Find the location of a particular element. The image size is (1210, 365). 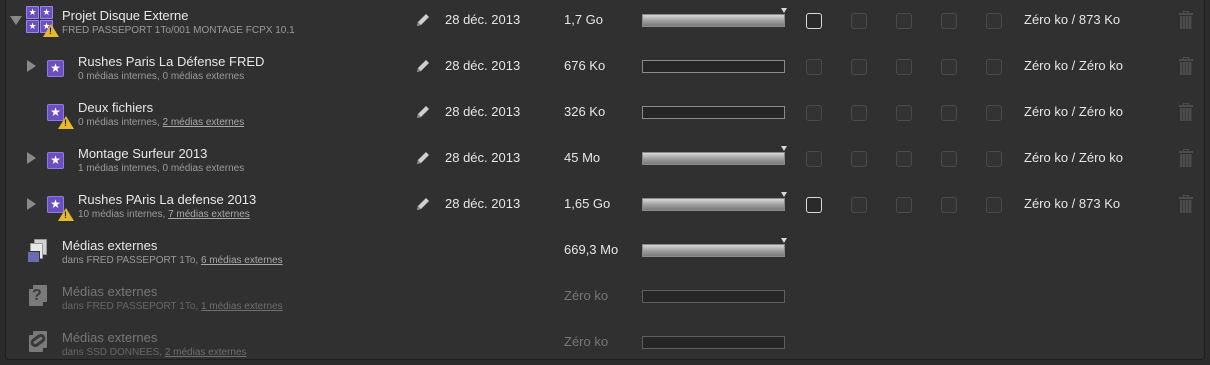

subtitle-text: 10 médias internes, is located at coordinates (123, 214).